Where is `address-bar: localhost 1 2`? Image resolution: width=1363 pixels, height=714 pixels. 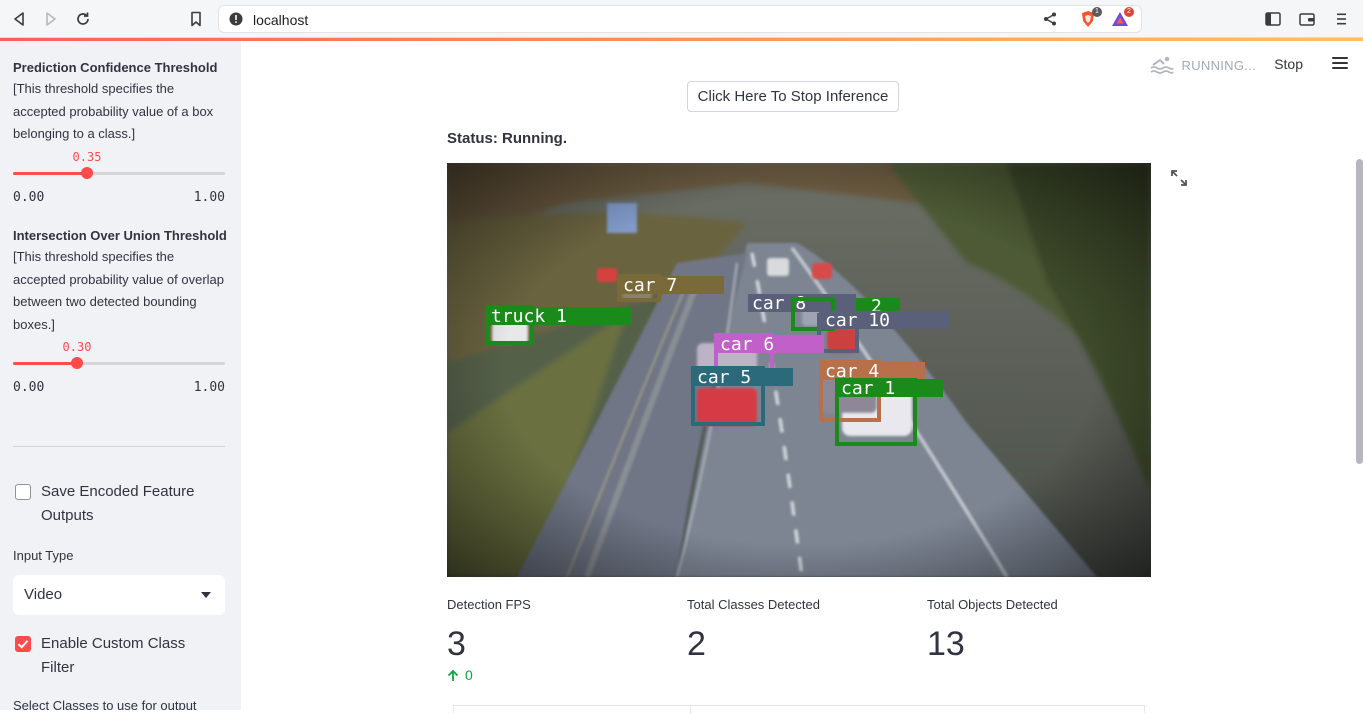 address-bar: localhost 1 2 is located at coordinates (680, 19).